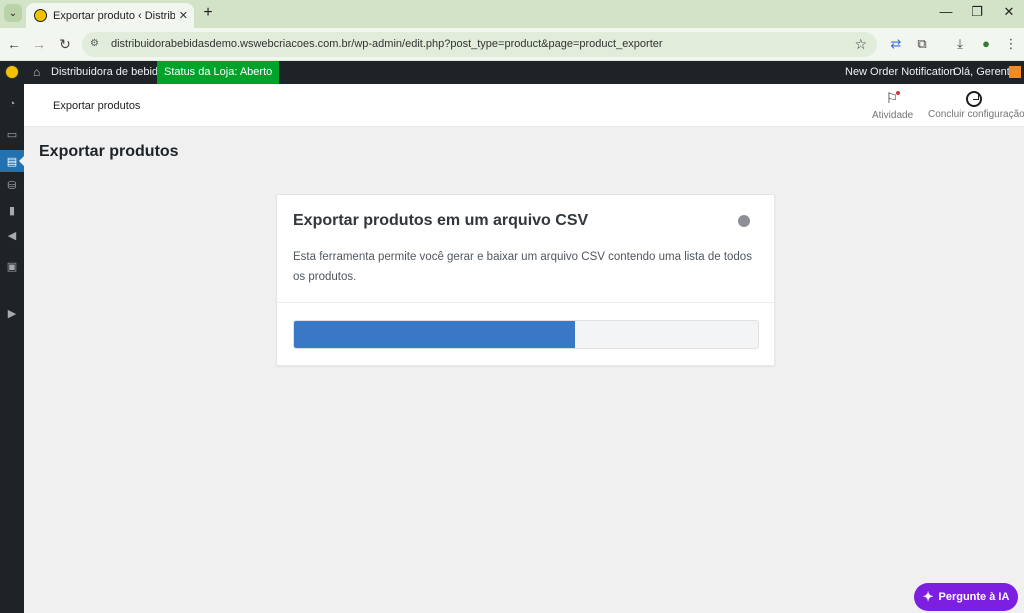 Image resolution: width=1024 pixels, height=613 pixels. What do you see at coordinates (110, 72) in the screenshot?
I see `site-name-link: Distribuidora de bebidas` at bounding box center [110, 72].